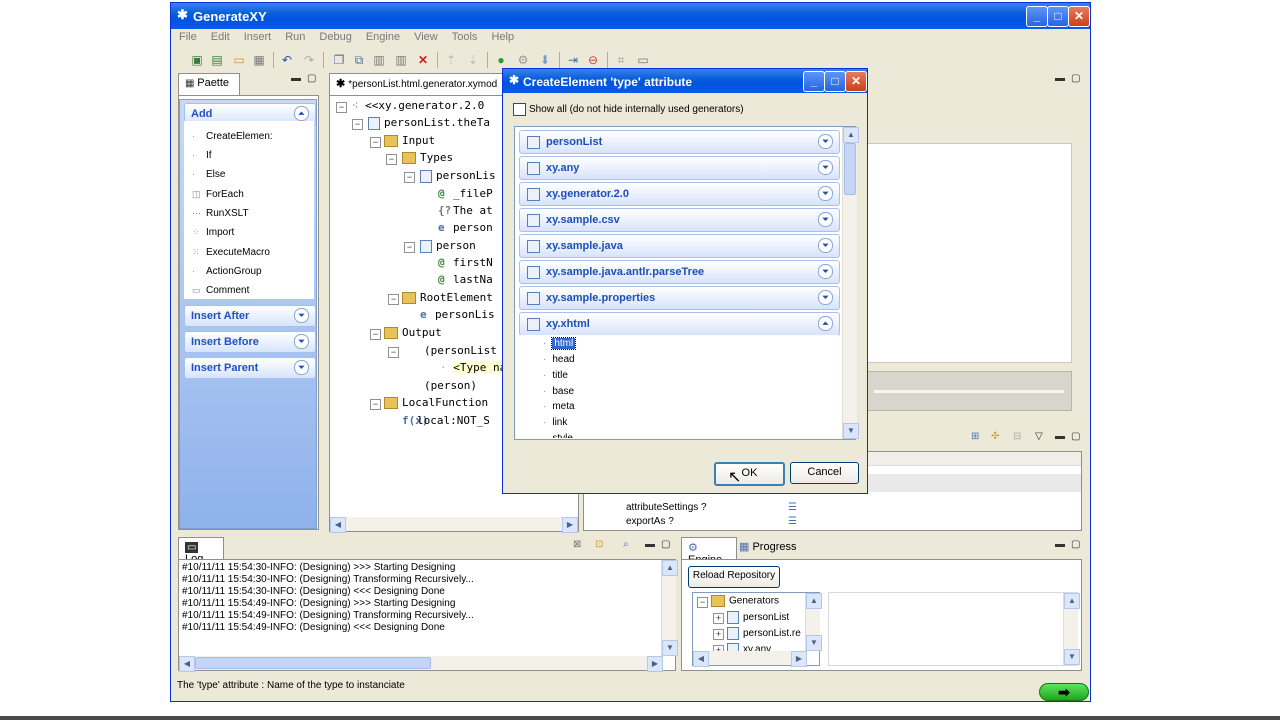 The height and width of the screenshot is (720, 1280). Describe the element at coordinates (573, 60) in the screenshot. I see `run-icon: ⇥` at that location.